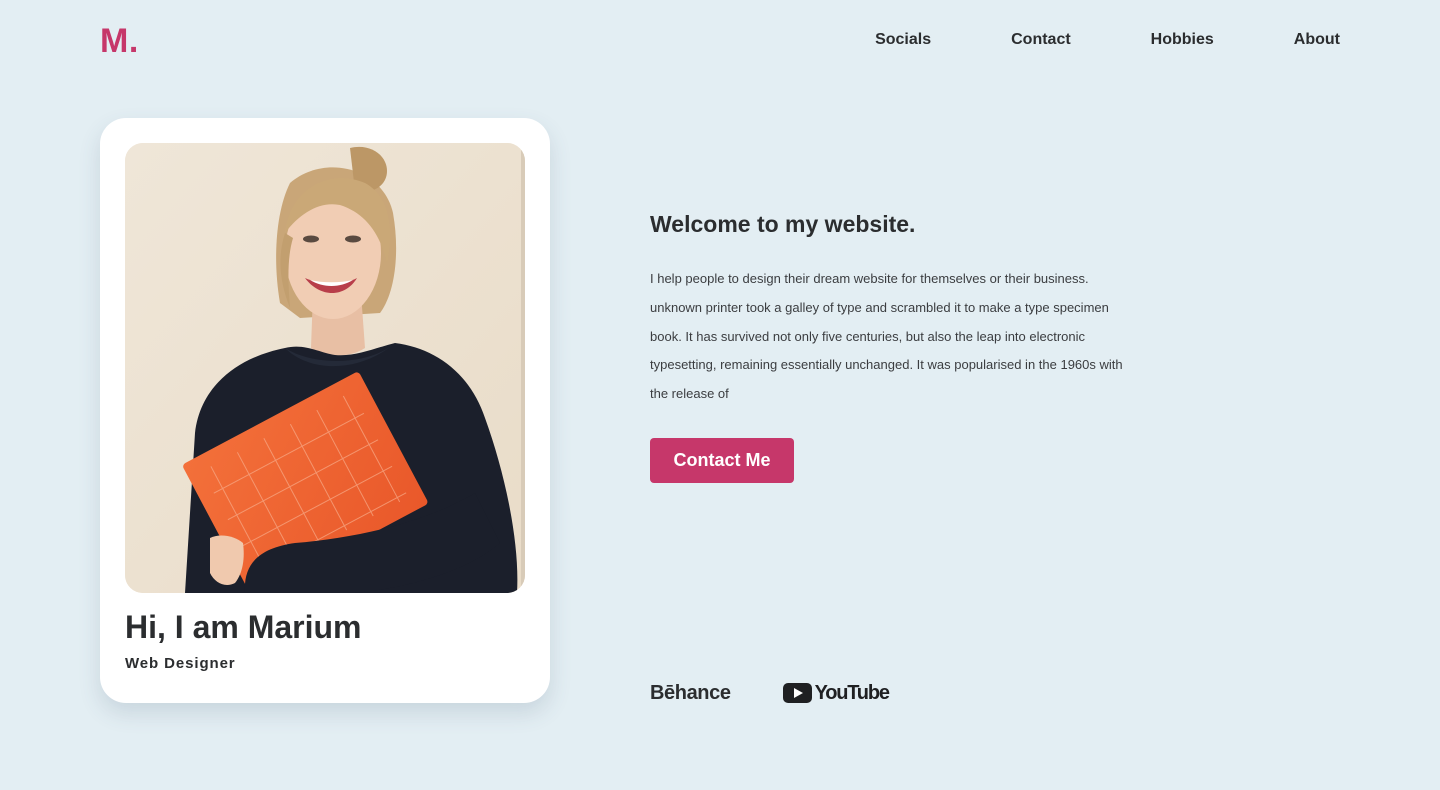  Describe the element at coordinates (797, 693) in the screenshot. I see `youtube-play-icon` at that location.